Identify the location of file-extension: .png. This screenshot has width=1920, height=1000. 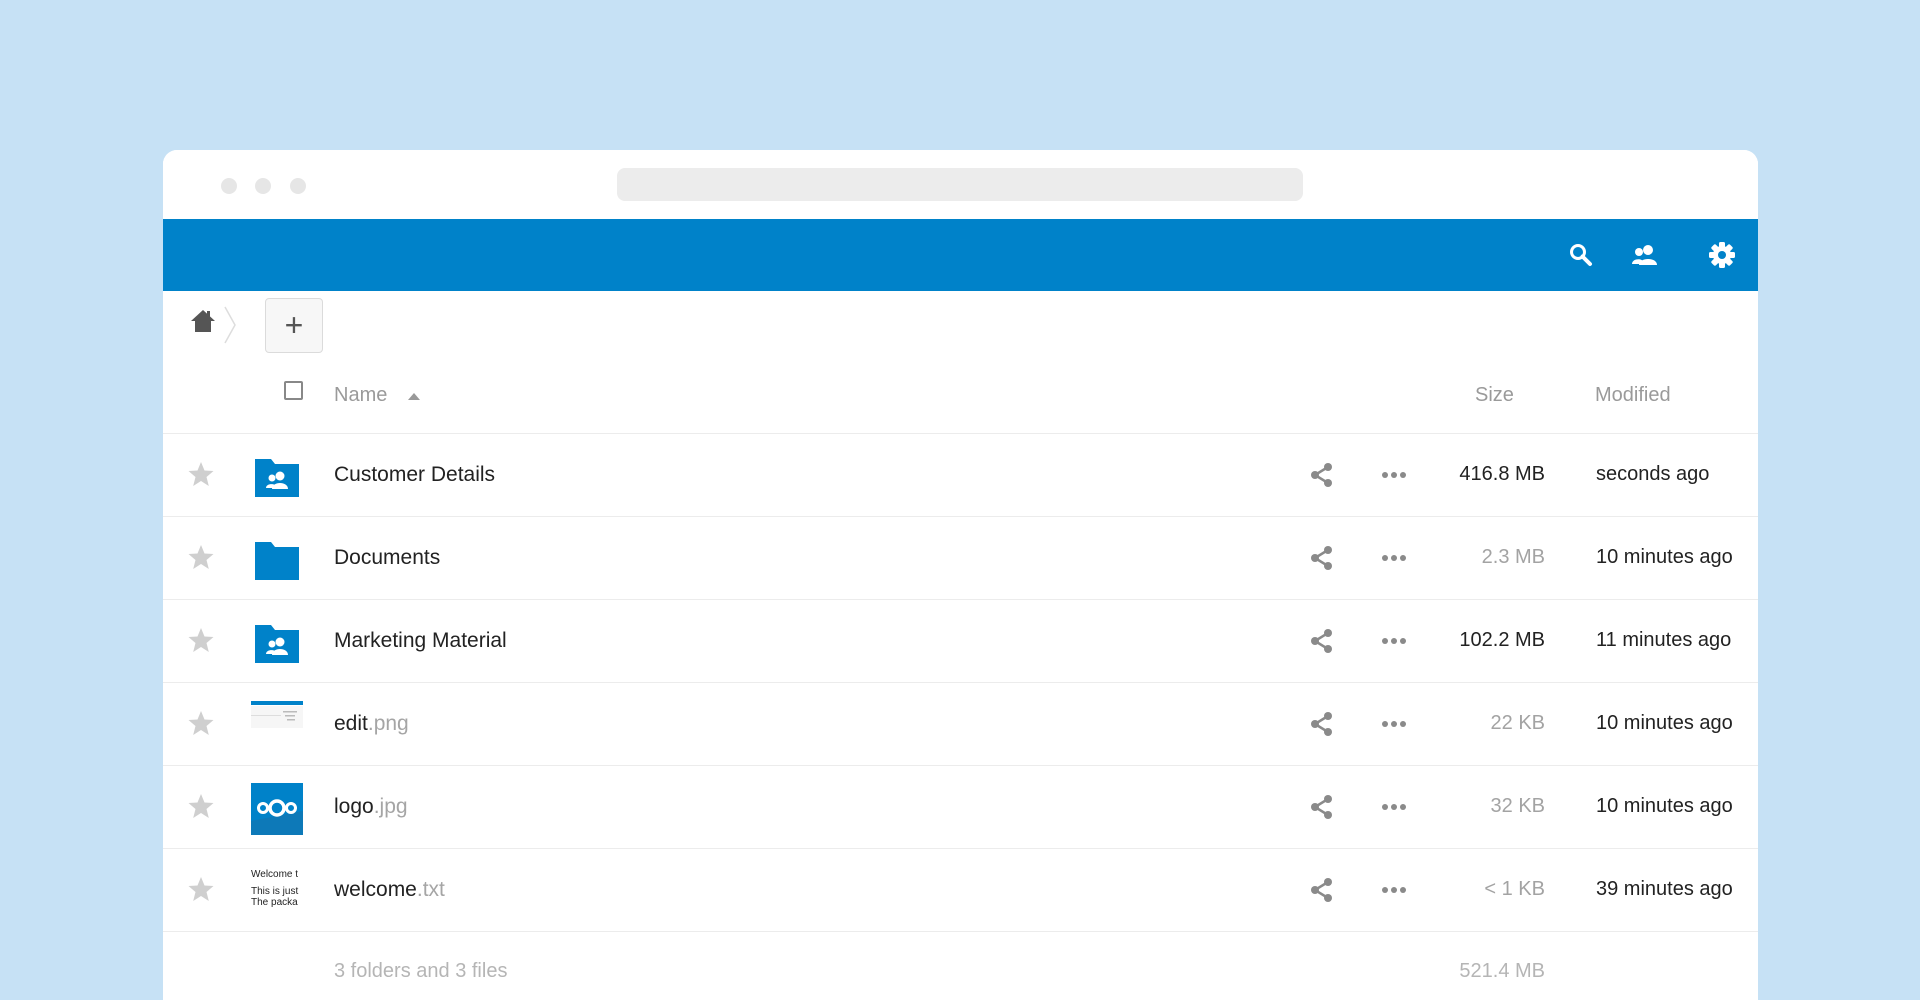
(388, 723).